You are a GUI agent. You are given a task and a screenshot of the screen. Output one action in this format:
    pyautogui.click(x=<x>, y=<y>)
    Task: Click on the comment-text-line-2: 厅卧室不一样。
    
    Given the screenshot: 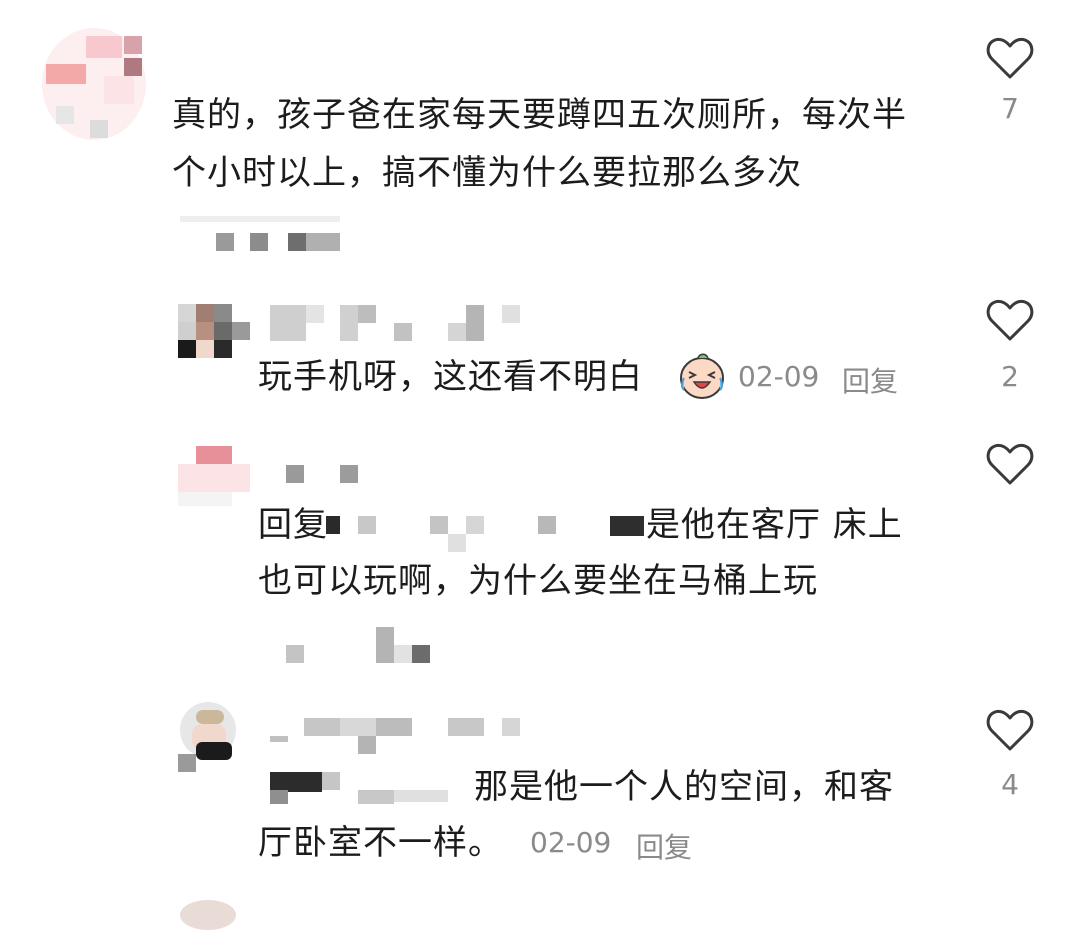 What is the action you would take?
    pyautogui.click(x=380, y=843)
    